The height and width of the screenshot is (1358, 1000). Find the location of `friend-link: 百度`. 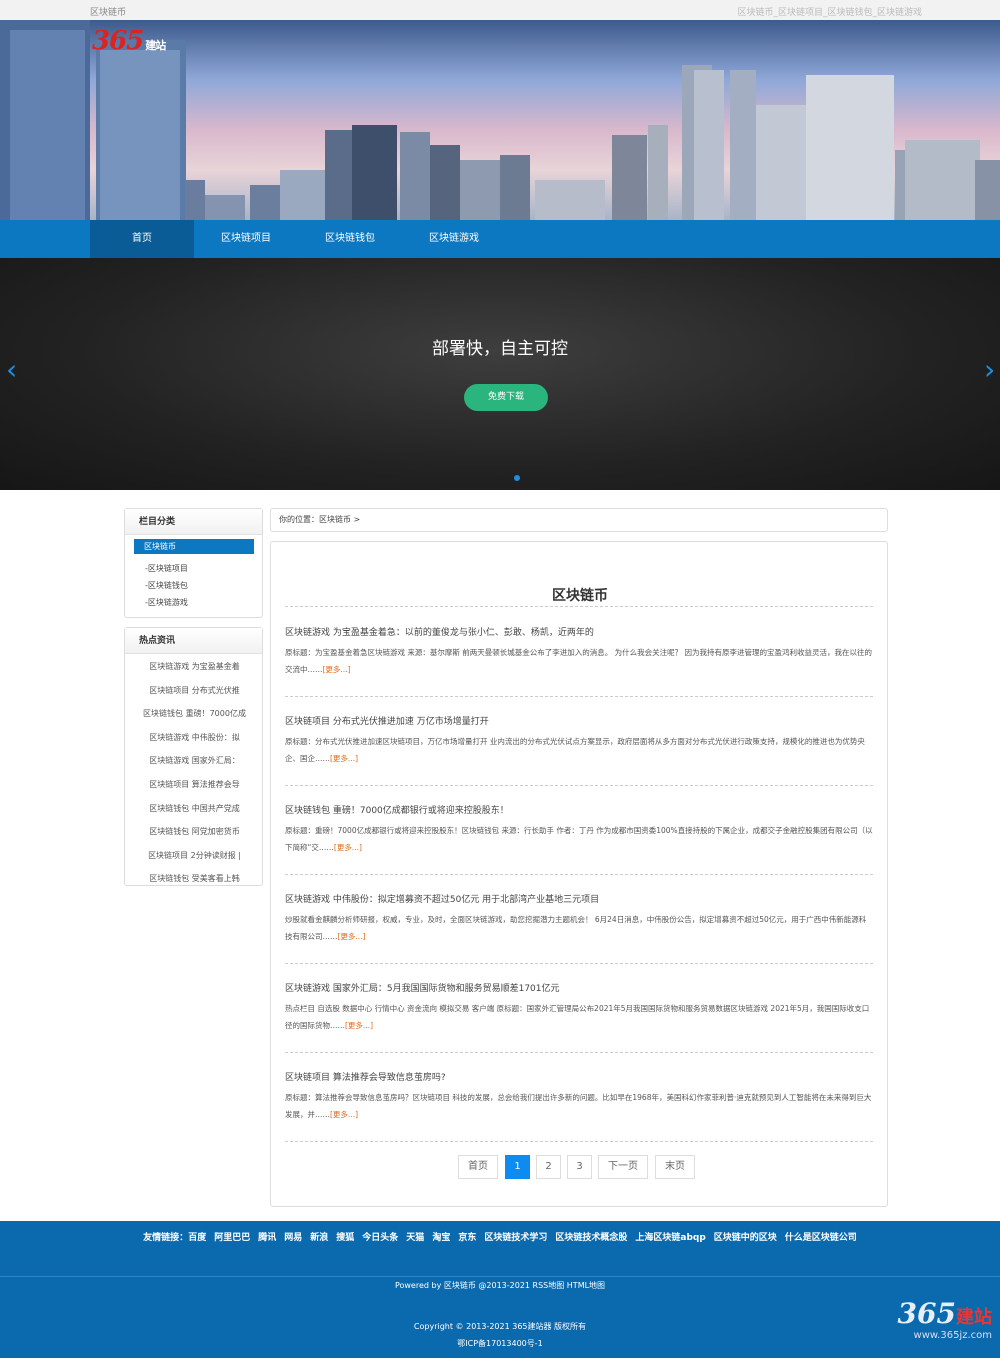

friend-link: 百度 is located at coordinates (197, 1238).